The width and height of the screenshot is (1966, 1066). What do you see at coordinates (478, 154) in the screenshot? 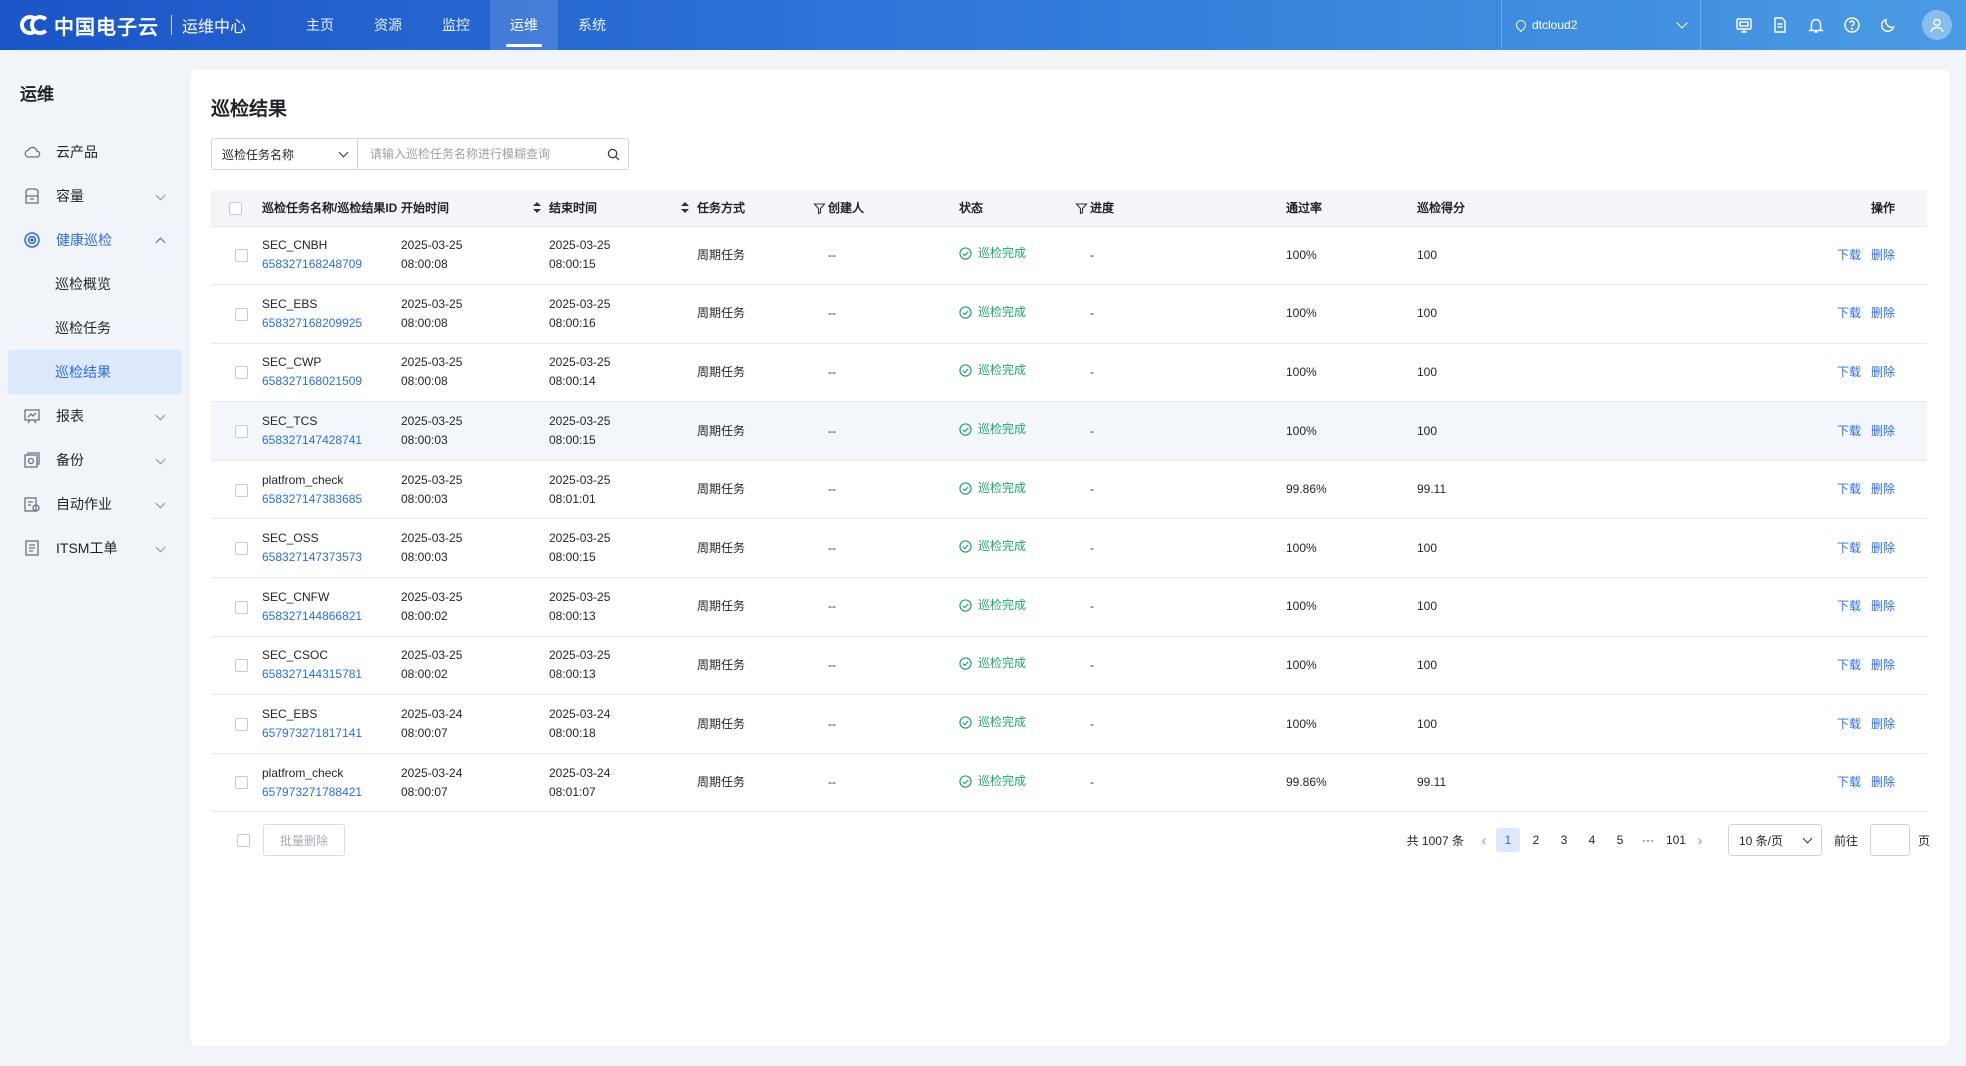
I see `search-input` at bounding box center [478, 154].